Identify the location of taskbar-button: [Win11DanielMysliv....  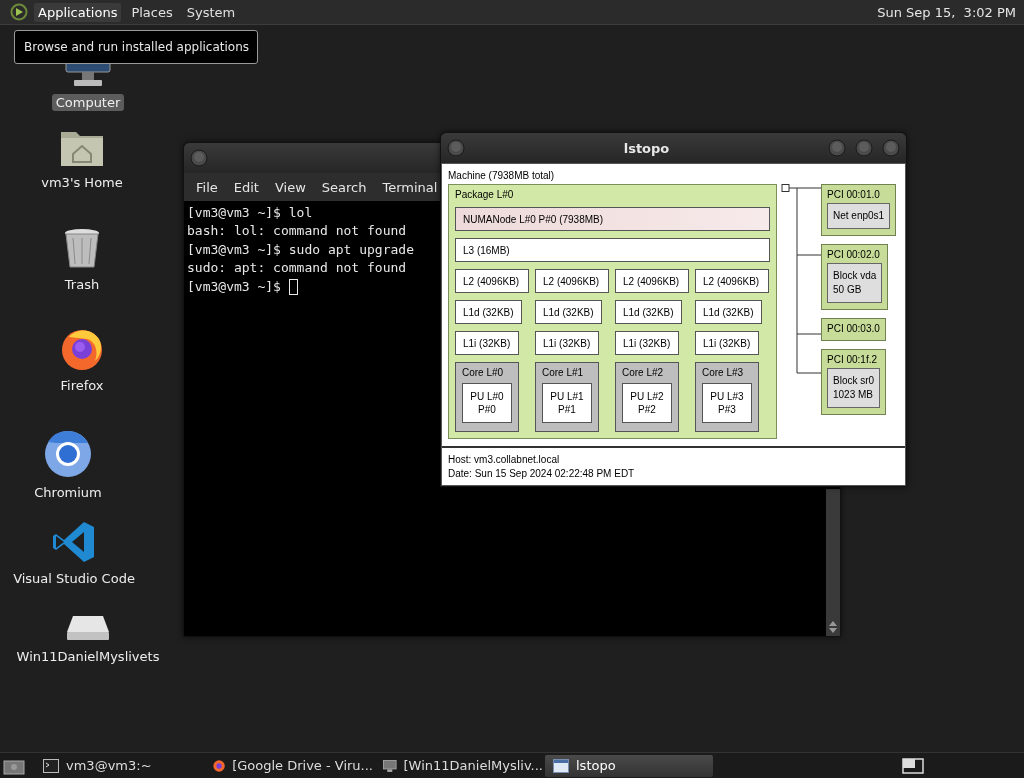
(459, 765).